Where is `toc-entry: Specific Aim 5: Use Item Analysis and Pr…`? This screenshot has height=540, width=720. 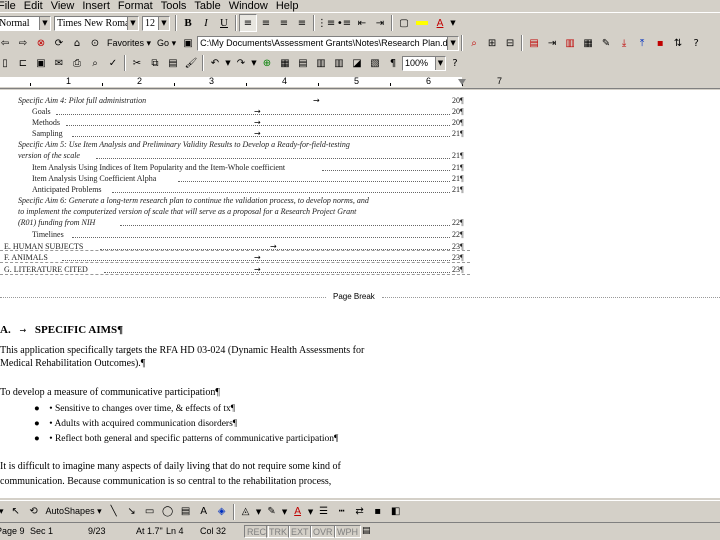
toc-entry: Specific Aim 5: Use Item Analysis and Pr… is located at coordinates (184, 144).